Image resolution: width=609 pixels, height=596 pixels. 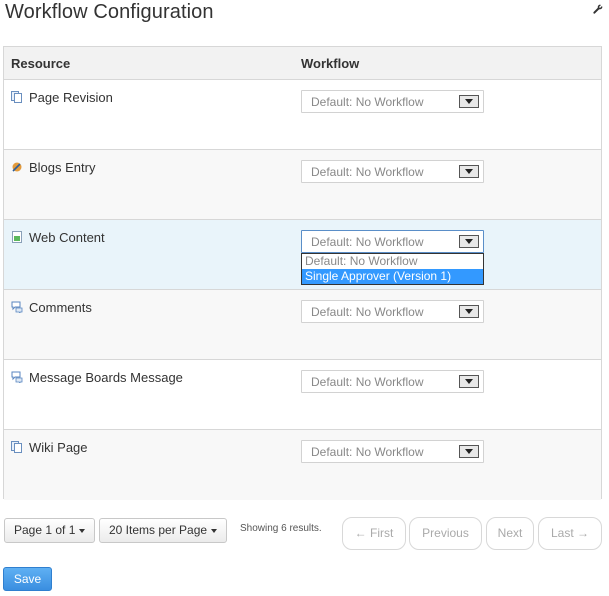 I want to click on web-content-icon, so click(x=17, y=237).